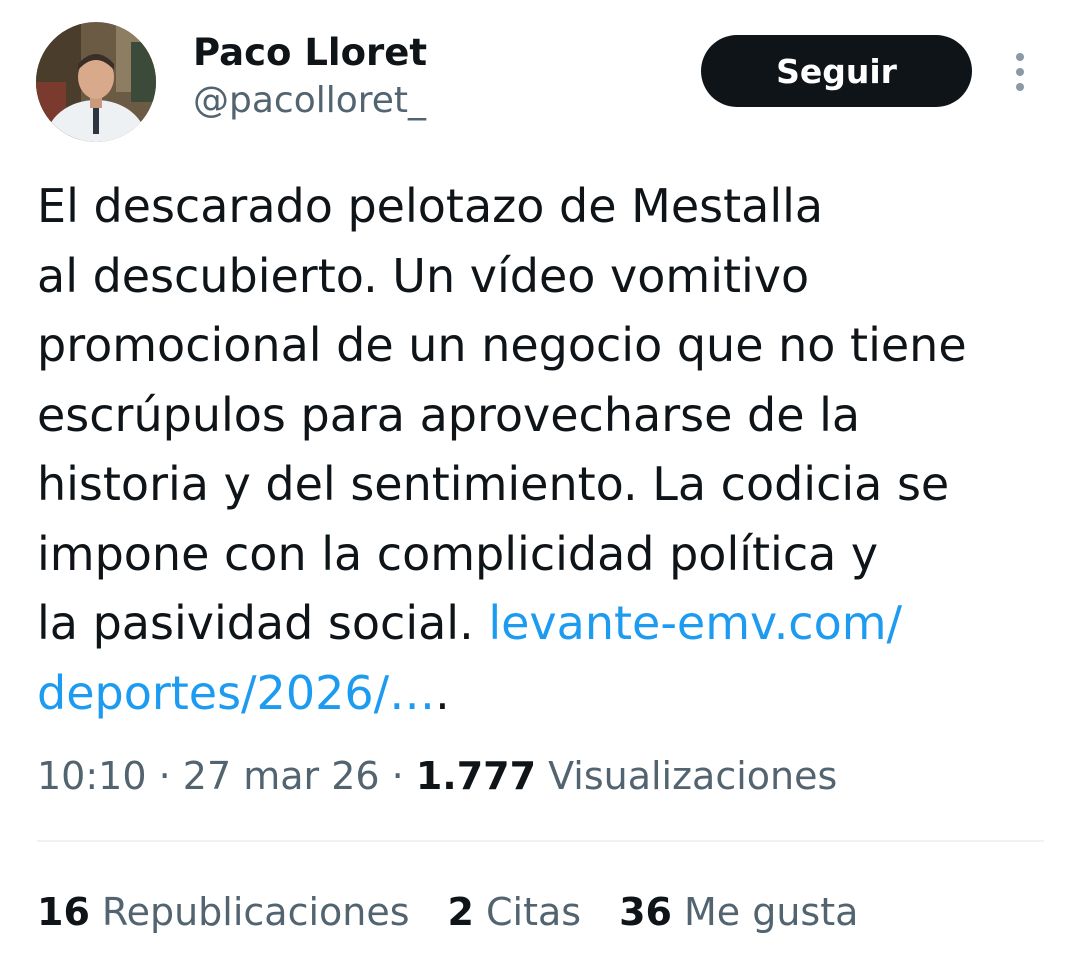  What do you see at coordinates (255, 912) in the screenshot?
I see `reposts-label: Republicaciones` at bounding box center [255, 912].